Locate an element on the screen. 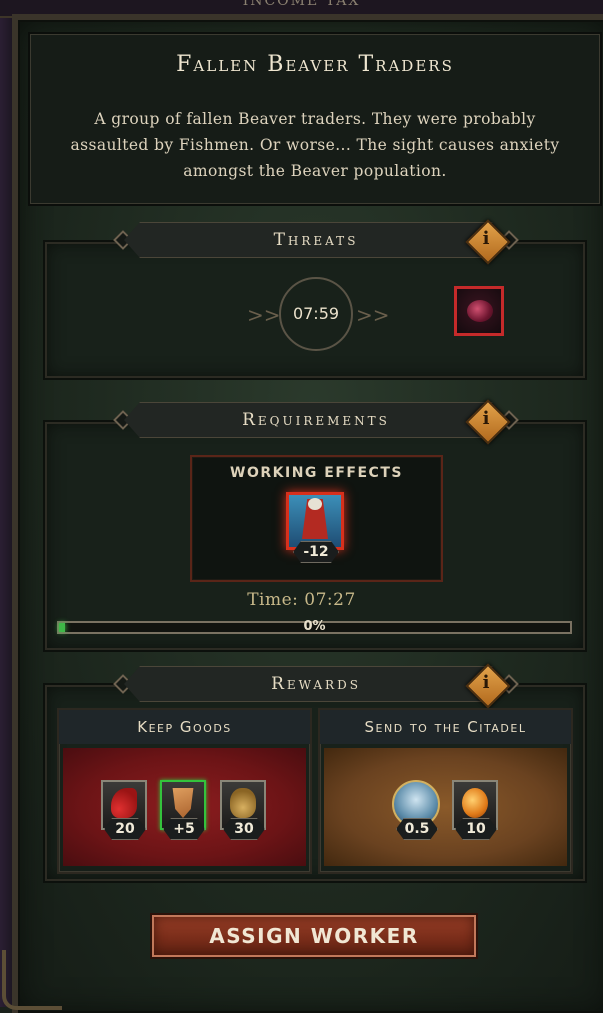  leather-icon is located at coordinates (183, 803).